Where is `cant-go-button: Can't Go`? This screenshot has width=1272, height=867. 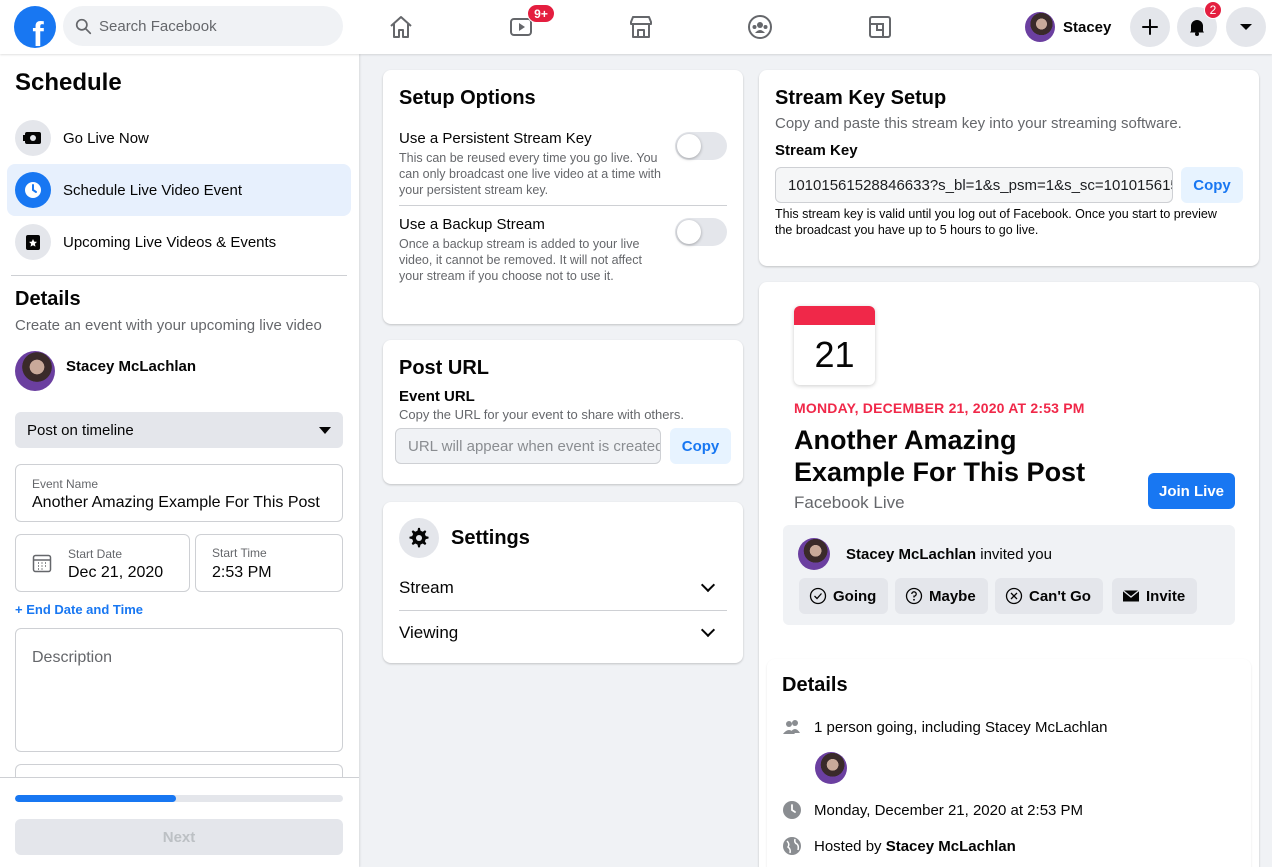 cant-go-button: Can't Go is located at coordinates (1049, 596).